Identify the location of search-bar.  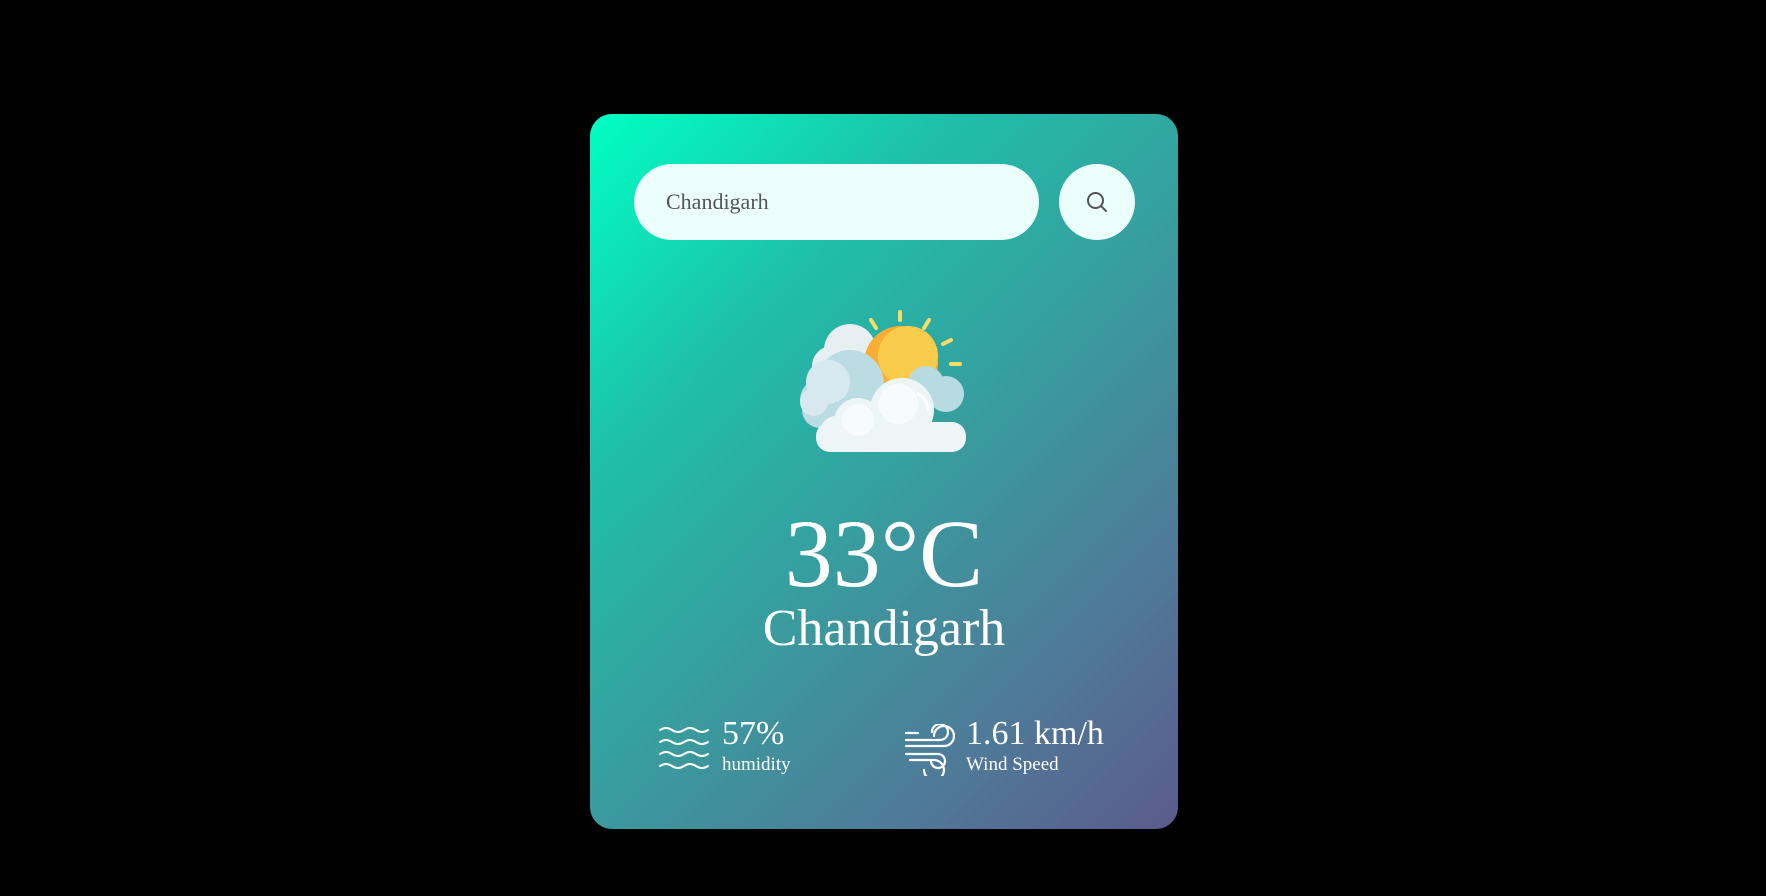
(884, 202).